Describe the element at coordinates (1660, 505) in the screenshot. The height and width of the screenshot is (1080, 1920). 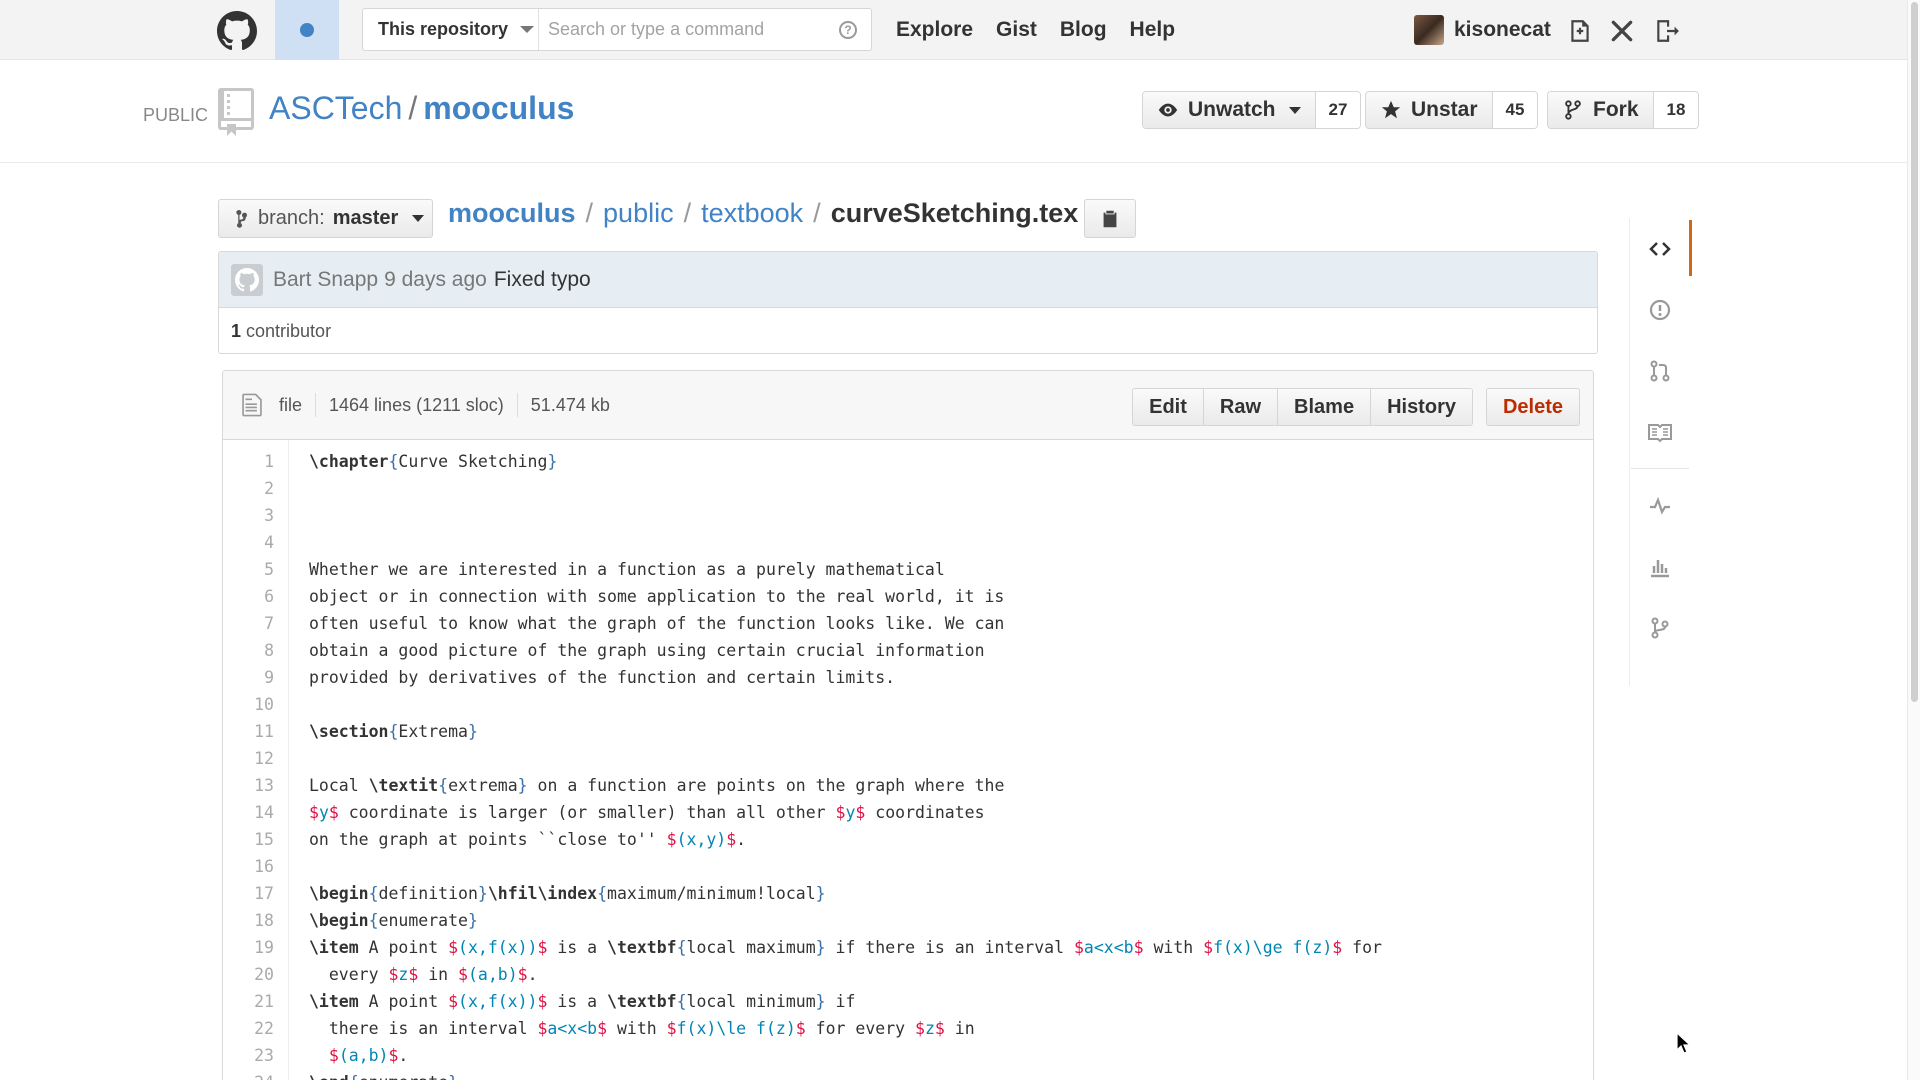
I see `sidebar-item-pulse` at that location.